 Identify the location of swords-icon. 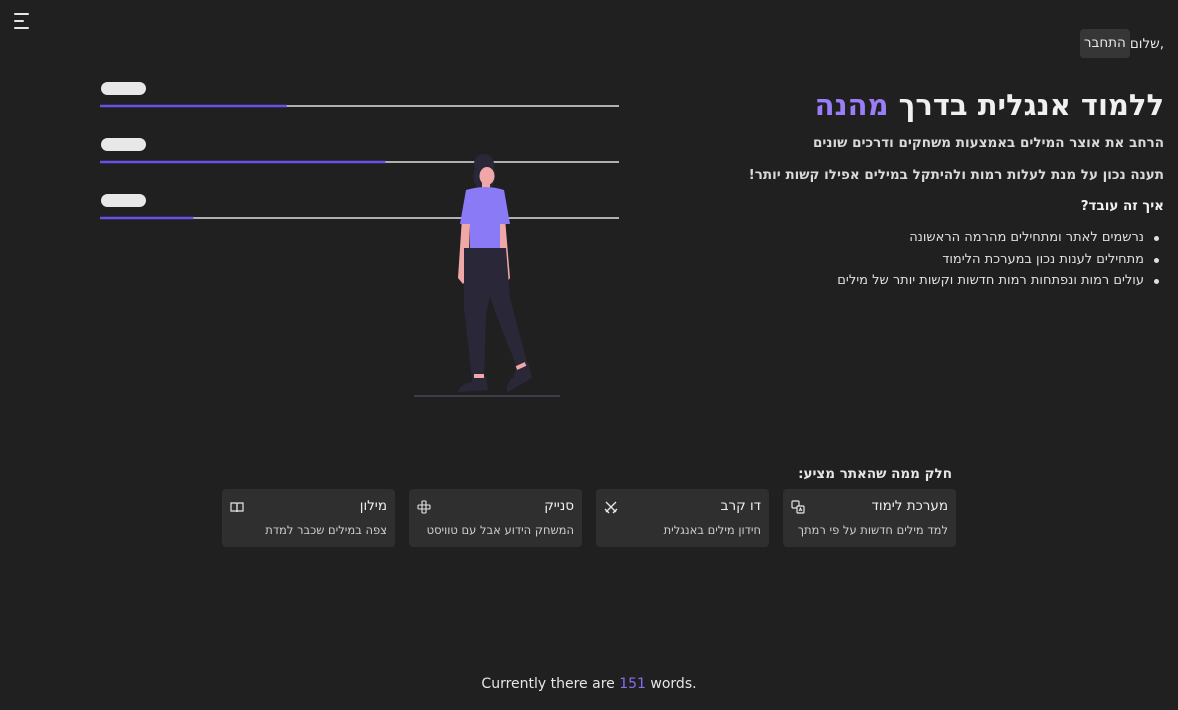
(611, 507).